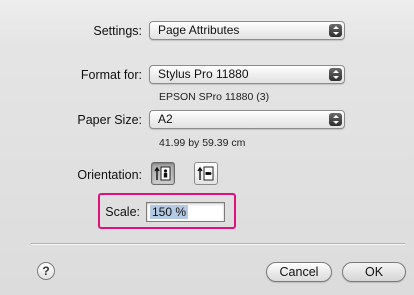 This screenshot has width=414, height=295. What do you see at coordinates (122, 212) in the screenshot?
I see `scale-label: Scale:` at bounding box center [122, 212].